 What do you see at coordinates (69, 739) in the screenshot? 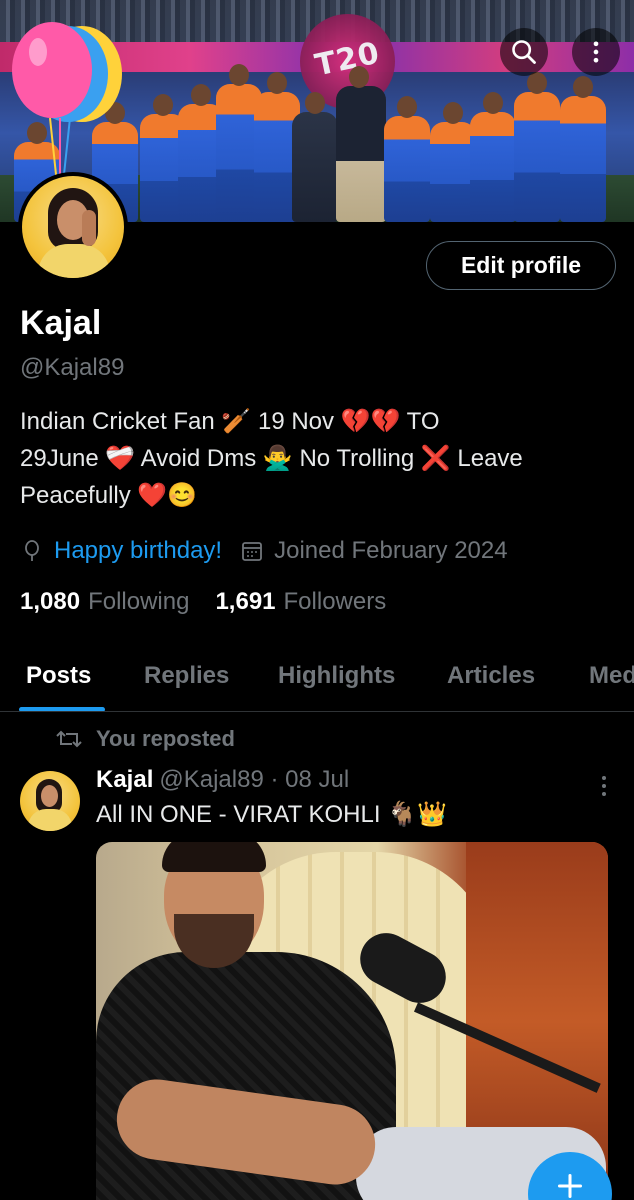
I see `repost-icon` at bounding box center [69, 739].